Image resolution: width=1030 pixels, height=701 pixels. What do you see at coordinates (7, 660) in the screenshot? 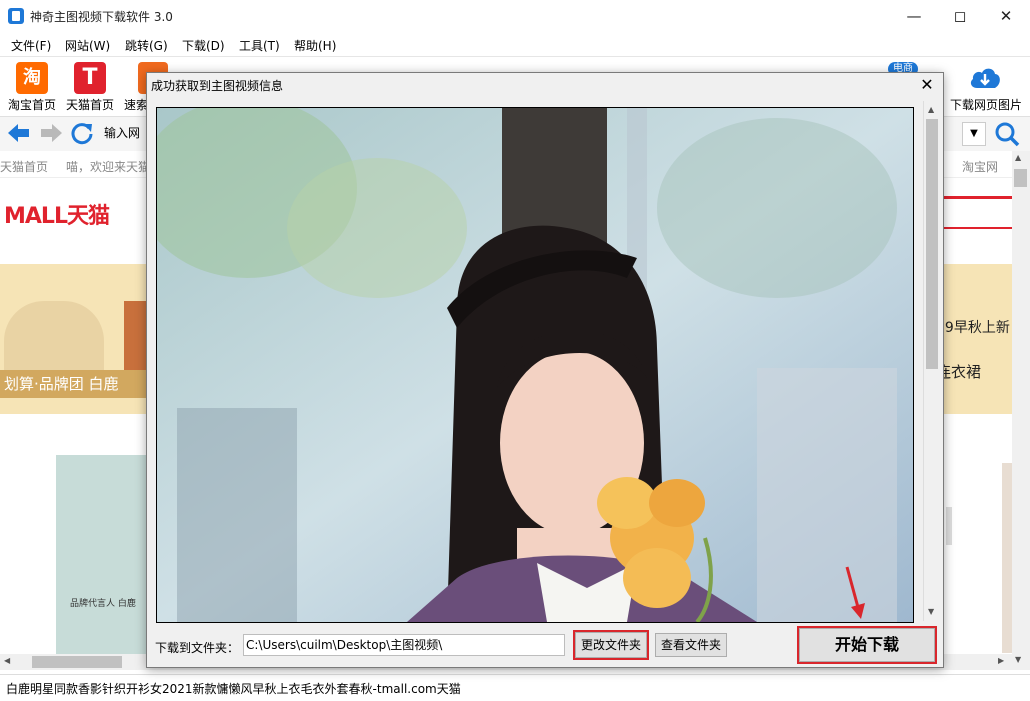
I see `scroll-left-icon: ◀` at bounding box center [7, 660].